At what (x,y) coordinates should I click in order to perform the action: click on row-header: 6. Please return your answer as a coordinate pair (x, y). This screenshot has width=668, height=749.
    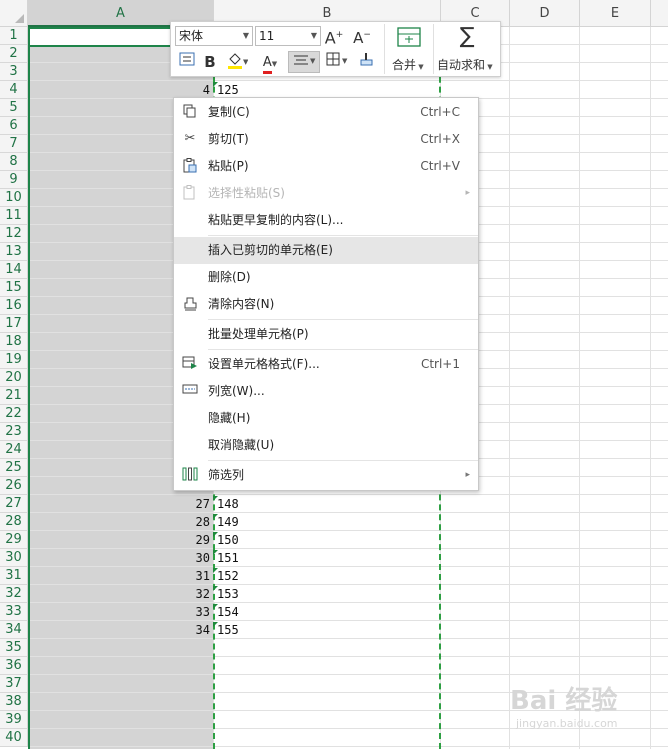
    Looking at the image, I should click on (14, 126).